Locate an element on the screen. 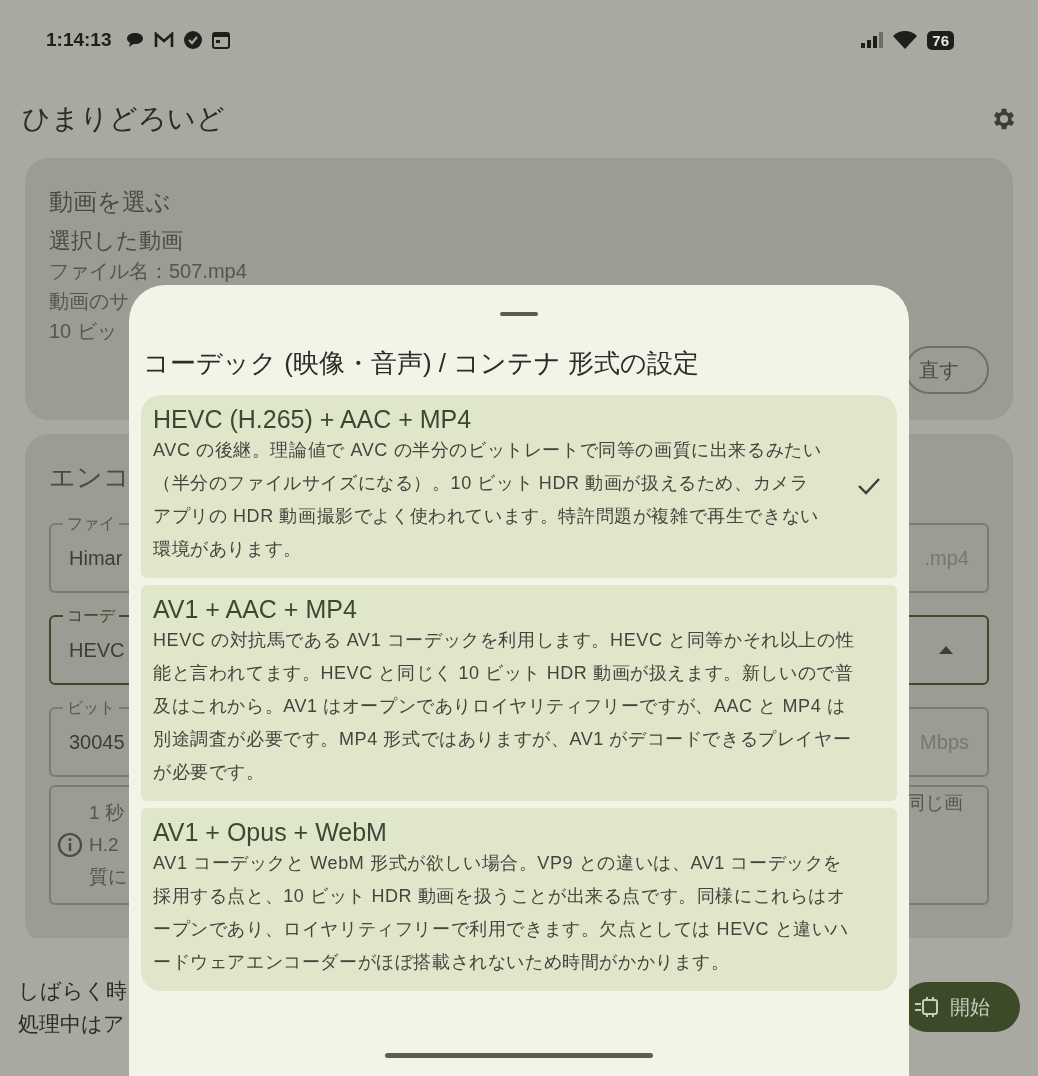  app-title: ひまりどろいど is located at coordinates (124, 119).